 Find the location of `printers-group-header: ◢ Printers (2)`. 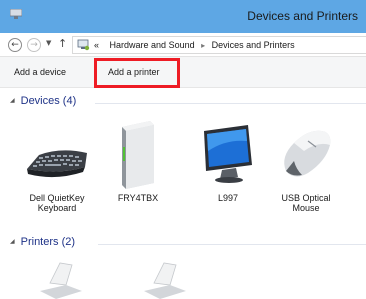

printers-group-header: ◢ Printers (2) is located at coordinates (42, 242).